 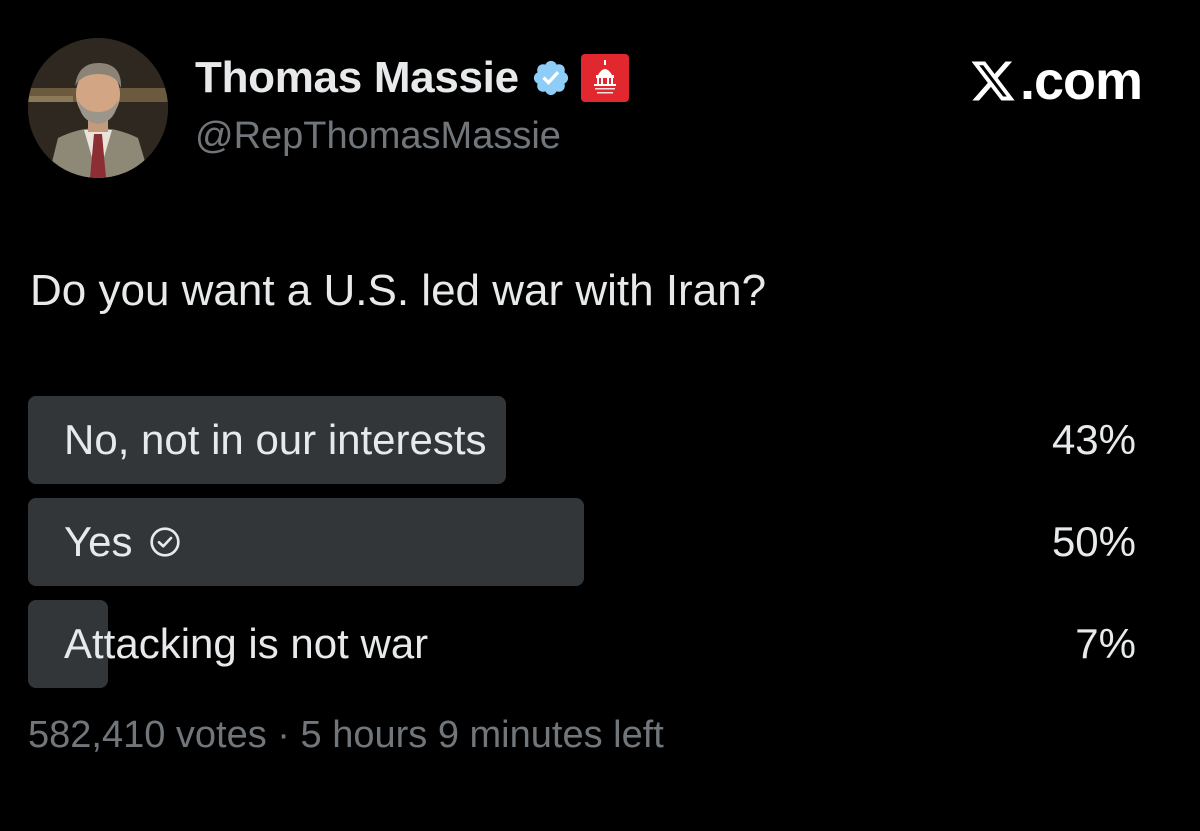 I want to click on poll-option-label: No, not in our interests, so click(x=275, y=439).